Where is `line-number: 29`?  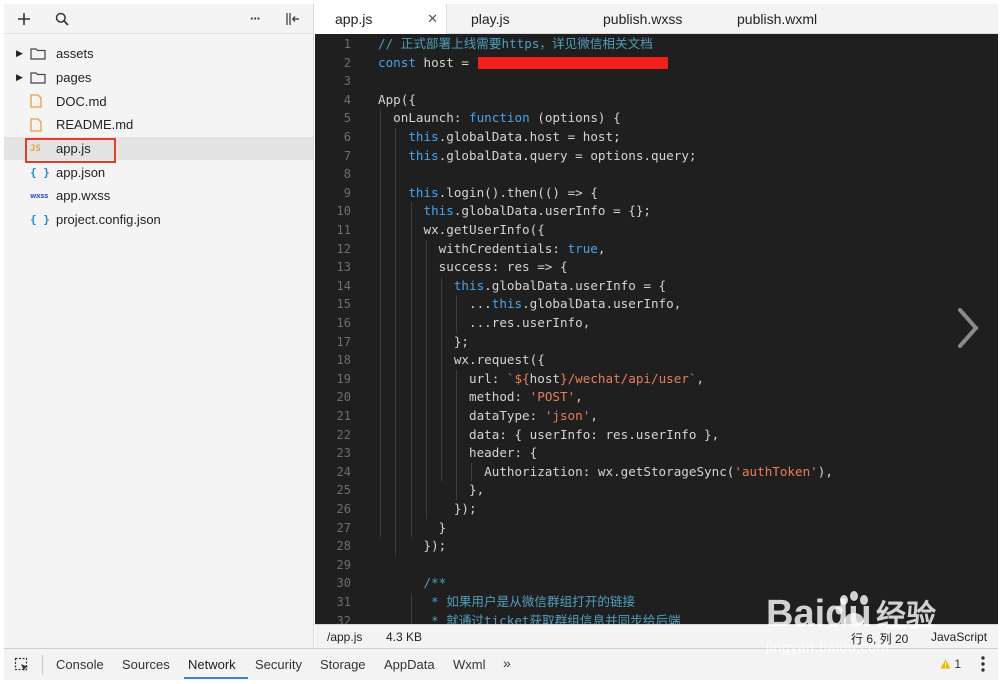
line-number: 29 is located at coordinates (343, 564).